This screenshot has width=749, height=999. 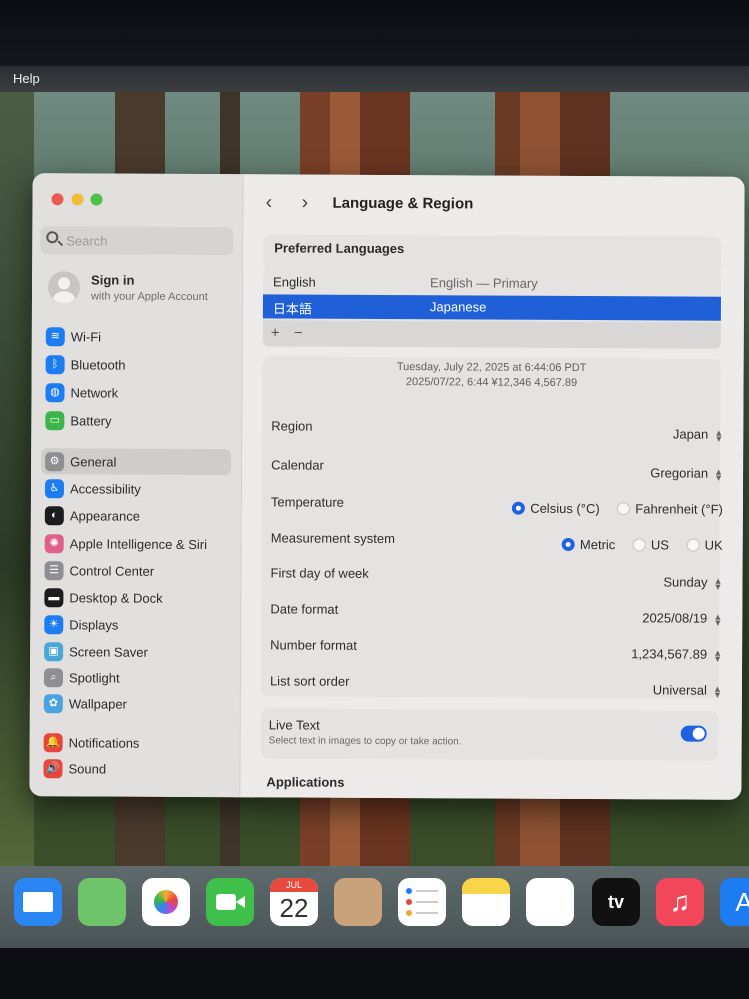 I want to click on forward-button: ›, so click(x=304, y=203).